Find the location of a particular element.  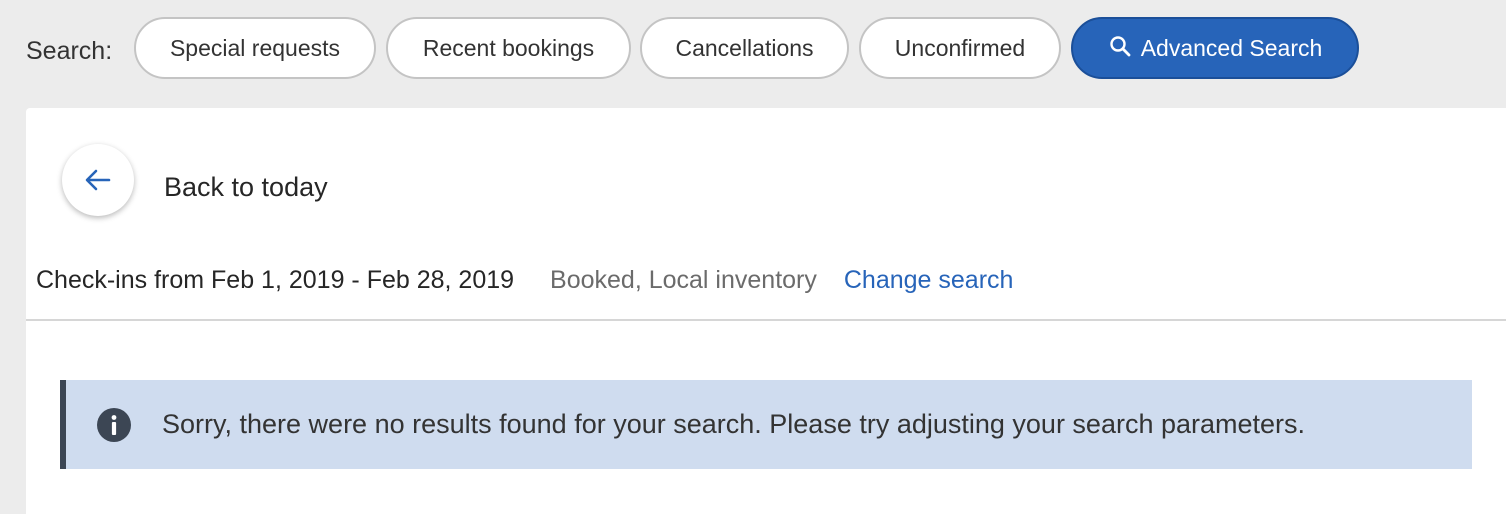

search-label: Search: is located at coordinates (69, 51).